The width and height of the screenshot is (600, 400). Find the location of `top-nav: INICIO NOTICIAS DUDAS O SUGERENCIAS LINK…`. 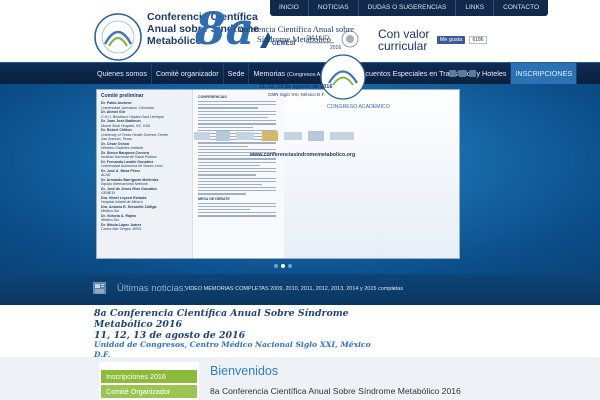

top-nav: INICIO NOTICIAS DUDAS O SUGERENCIAS LINK… is located at coordinates (409, 8).